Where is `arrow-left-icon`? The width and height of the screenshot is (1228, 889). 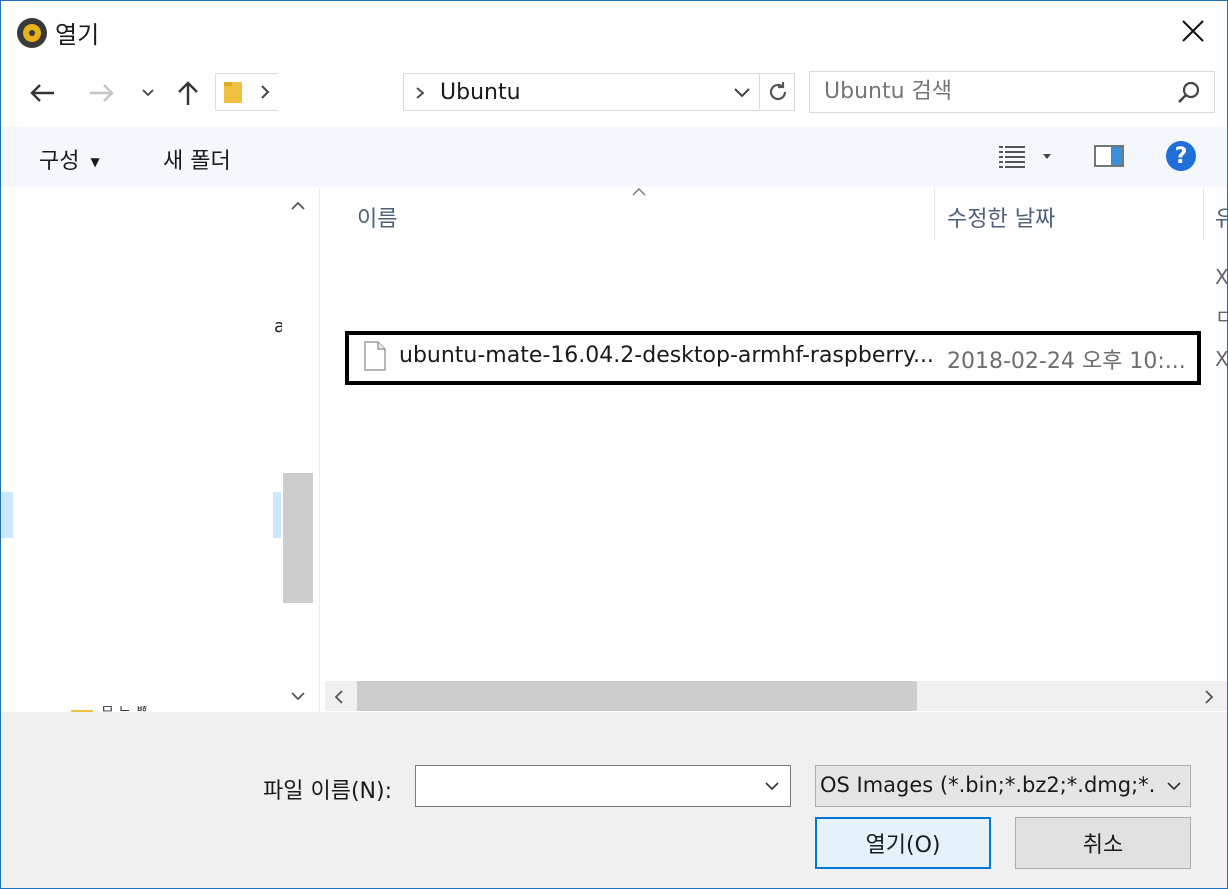
arrow-left-icon is located at coordinates (42, 93).